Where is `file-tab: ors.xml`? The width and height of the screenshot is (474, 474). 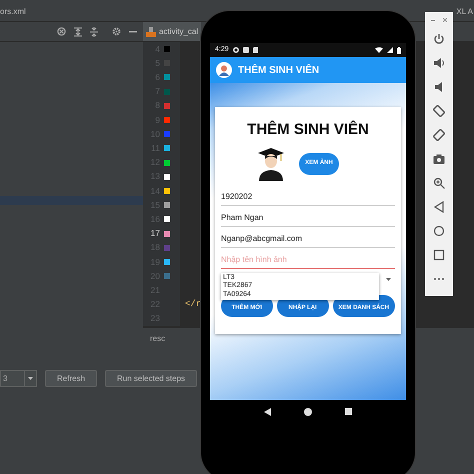 file-tab: ors.xml is located at coordinates (13, 13).